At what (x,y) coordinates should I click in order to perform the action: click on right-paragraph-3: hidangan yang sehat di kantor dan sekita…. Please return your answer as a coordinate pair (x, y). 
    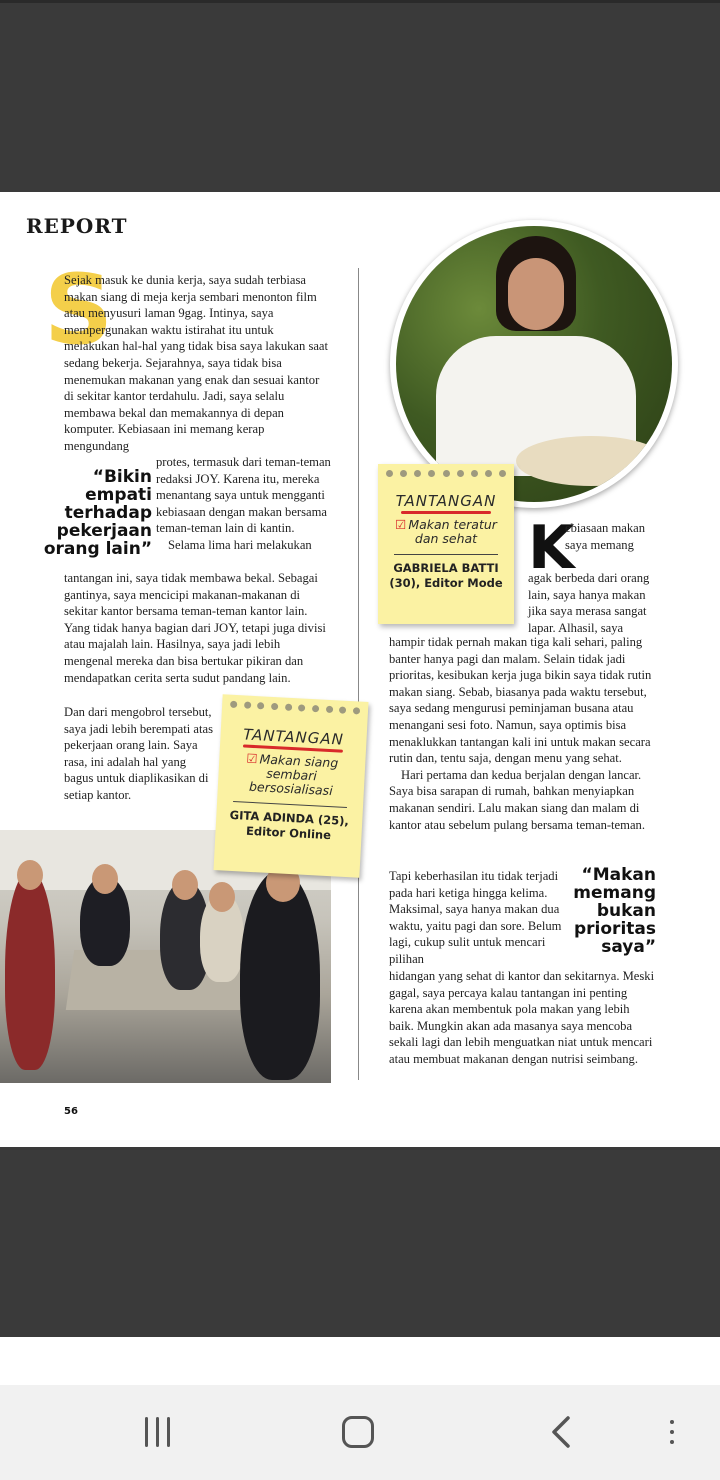
    Looking at the image, I should click on (522, 1017).